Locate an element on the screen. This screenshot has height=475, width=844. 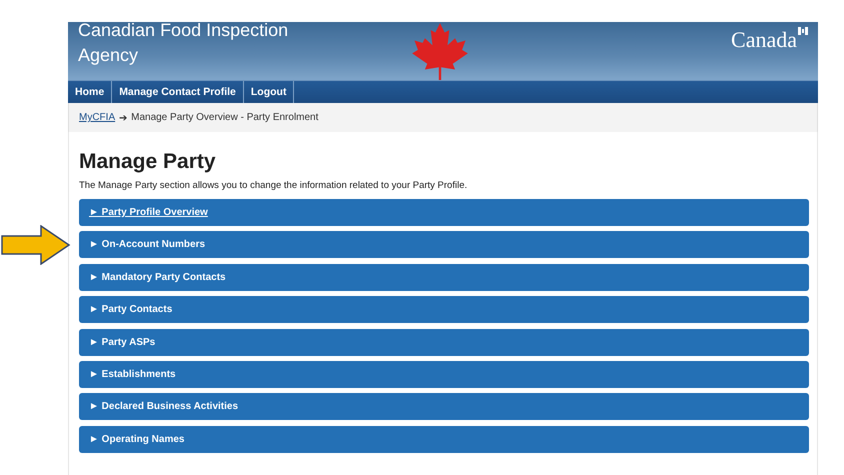
section-header: ► Party Contacts is located at coordinates (444, 310).